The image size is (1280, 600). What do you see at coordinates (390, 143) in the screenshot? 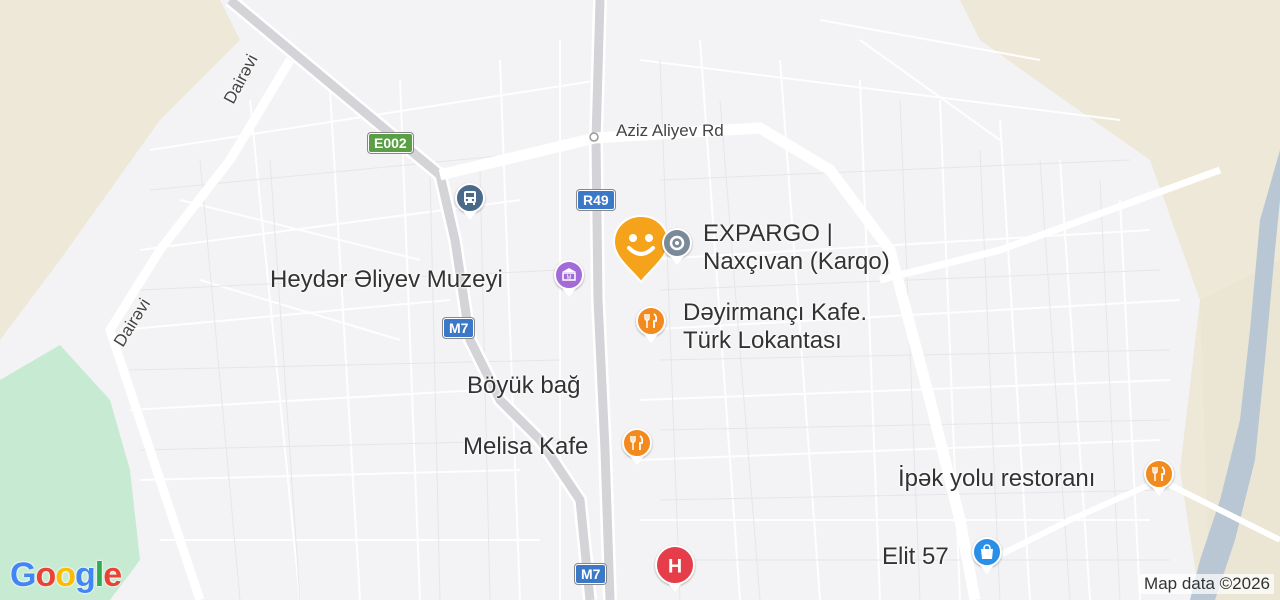
I see `route-shield-e002: E002` at bounding box center [390, 143].